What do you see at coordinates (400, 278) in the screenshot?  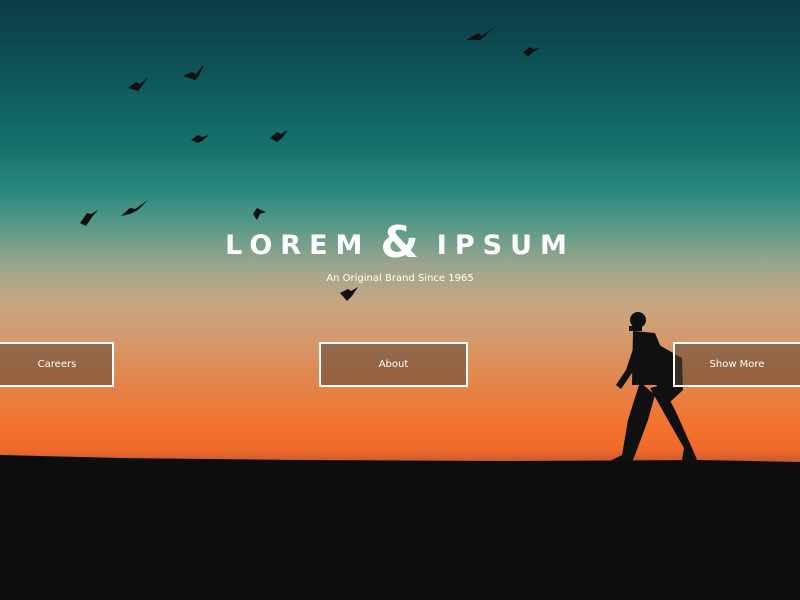 I see `brand-subtitle: An Original Brand Since 1965` at bounding box center [400, 278].